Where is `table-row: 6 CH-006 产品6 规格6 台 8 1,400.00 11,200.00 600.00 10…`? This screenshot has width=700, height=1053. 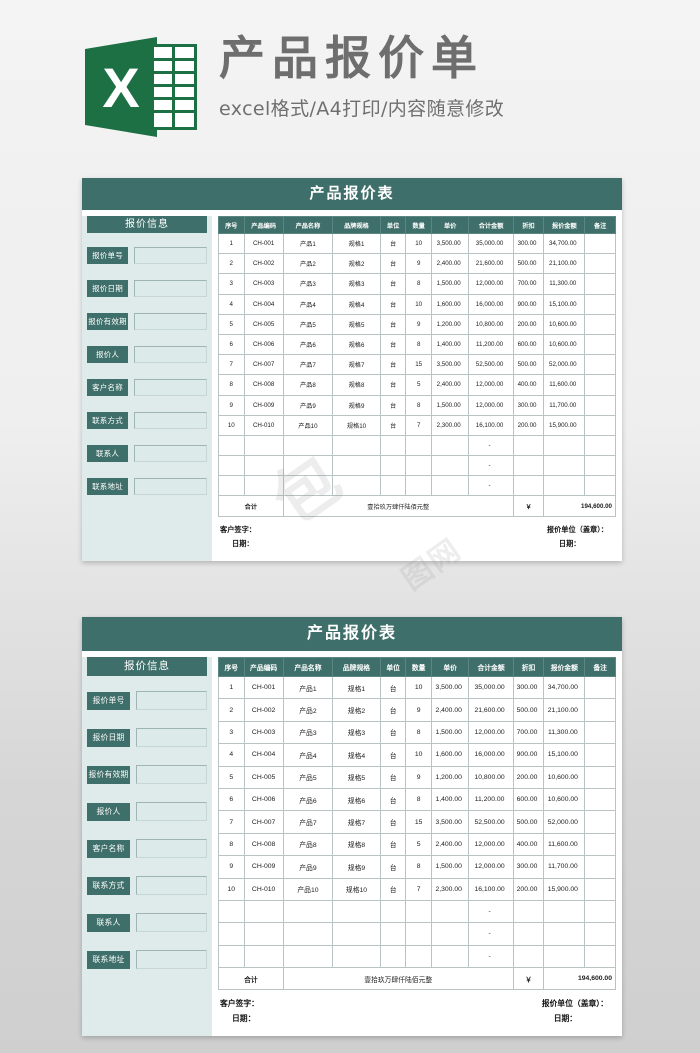
table-row: 6 CH-006 产品6 规格6 台 8 1,400.00 11,200.00 600.00 10… is located at coordinates (417, 799).